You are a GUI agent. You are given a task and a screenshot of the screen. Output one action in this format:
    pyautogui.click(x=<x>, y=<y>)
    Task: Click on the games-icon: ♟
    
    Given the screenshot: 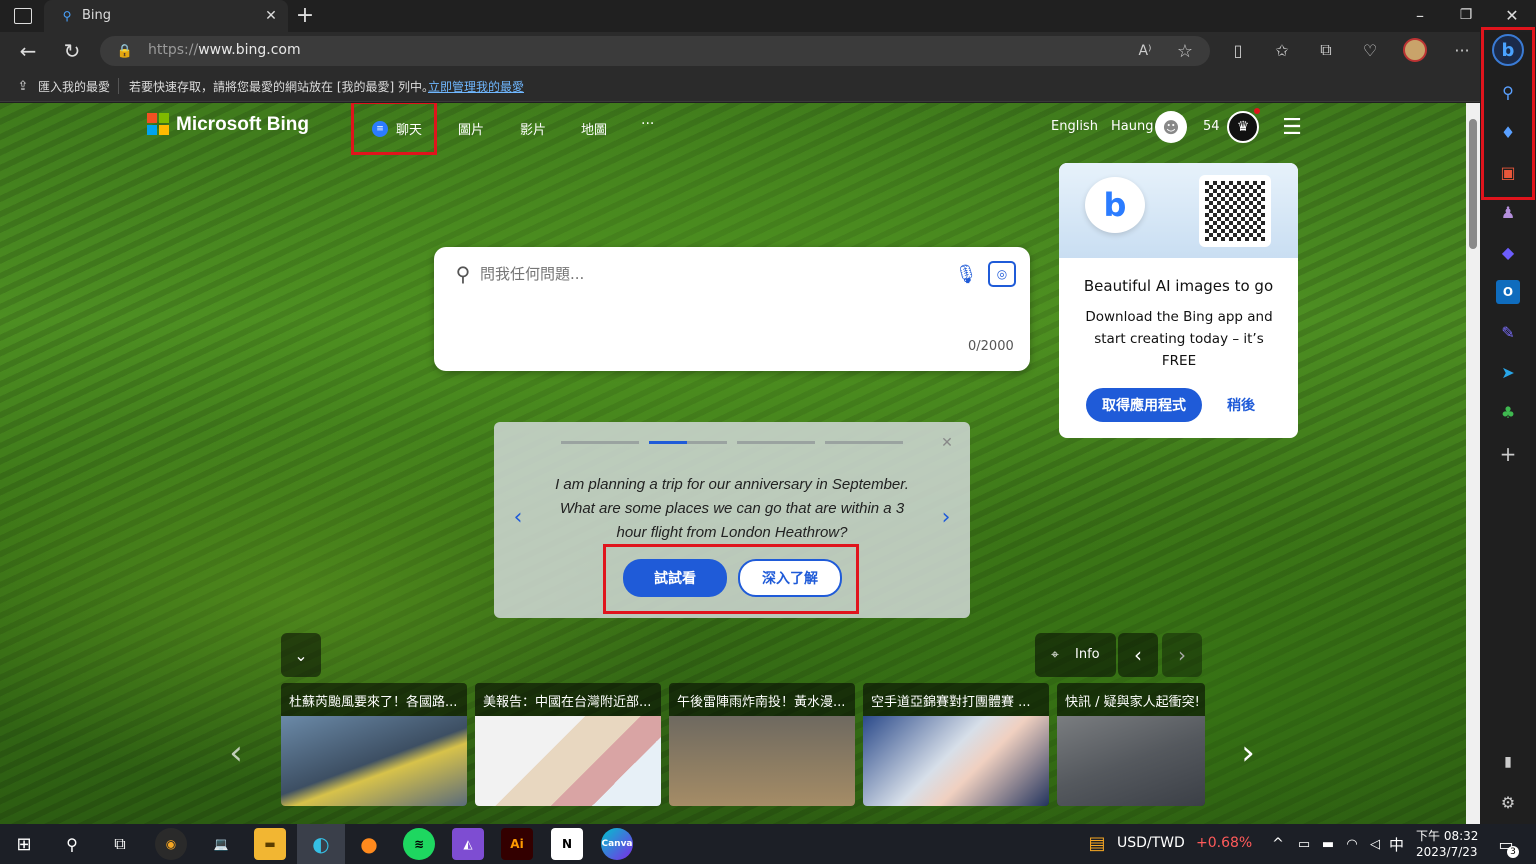 What is the action you would take?
    pyautogui.click(x=1508, y=212)
    